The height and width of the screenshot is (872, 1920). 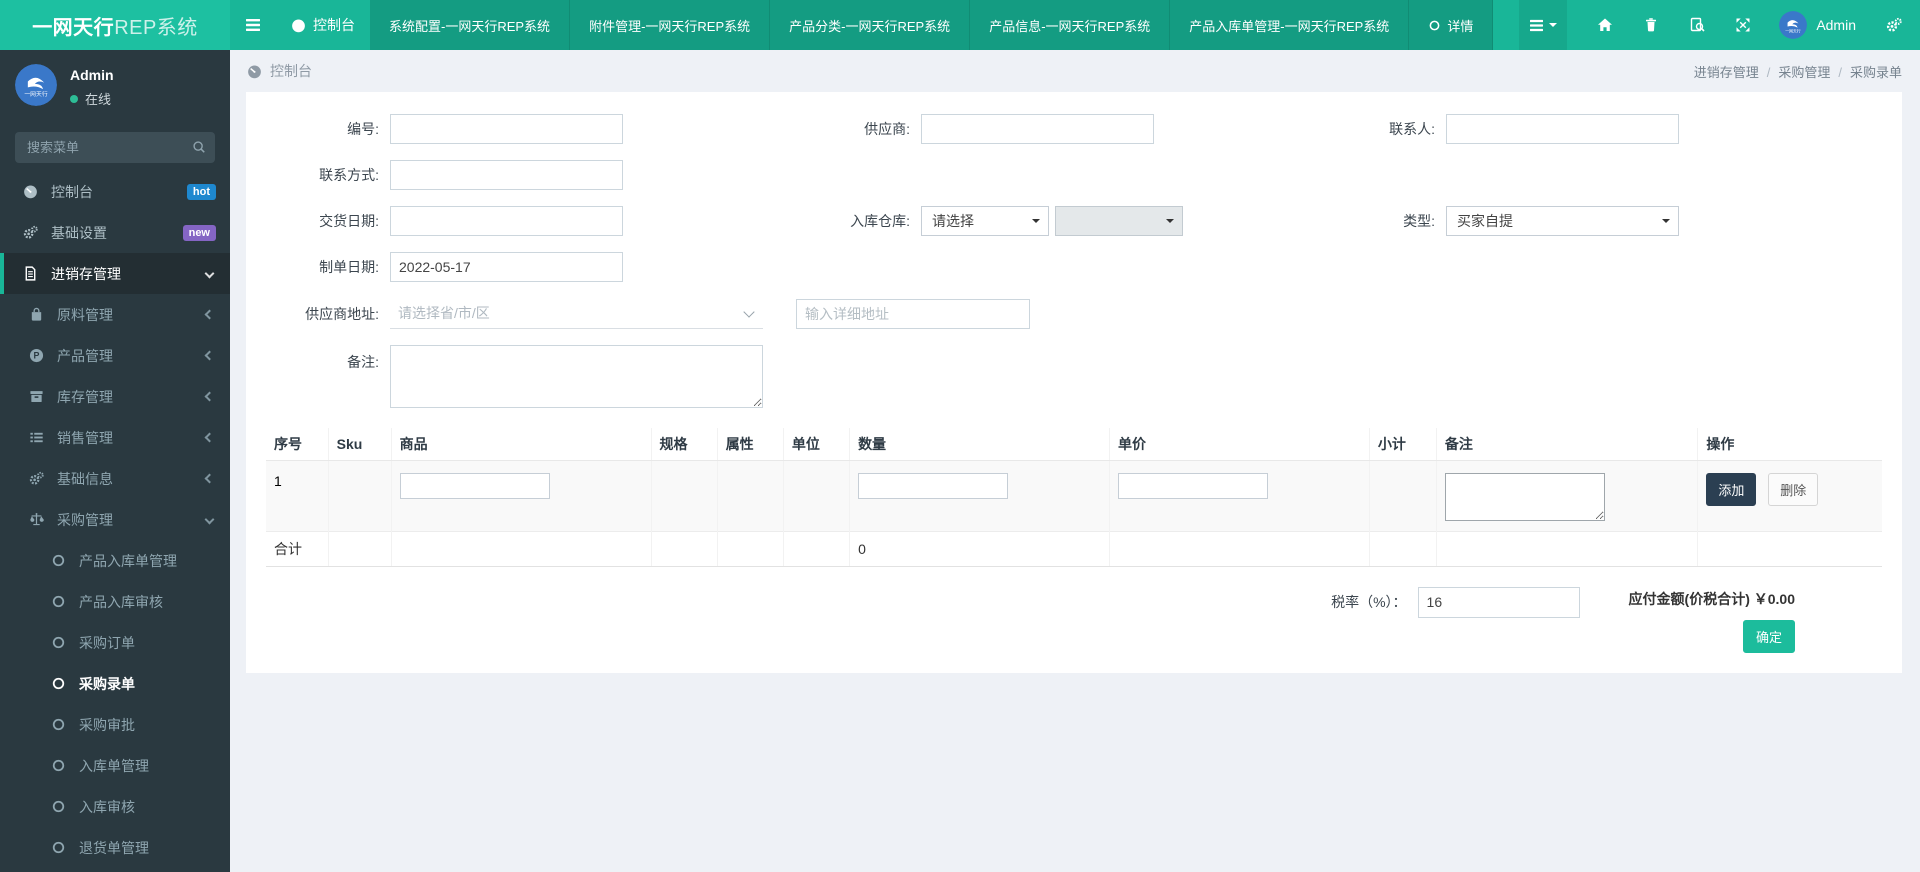 I want to click on search-input, so click(x=115, y=147).